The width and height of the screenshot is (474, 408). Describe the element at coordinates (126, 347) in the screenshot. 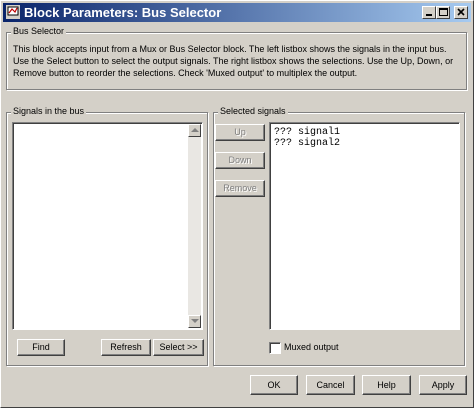

I see `refresh-button: Refresh` at that location.